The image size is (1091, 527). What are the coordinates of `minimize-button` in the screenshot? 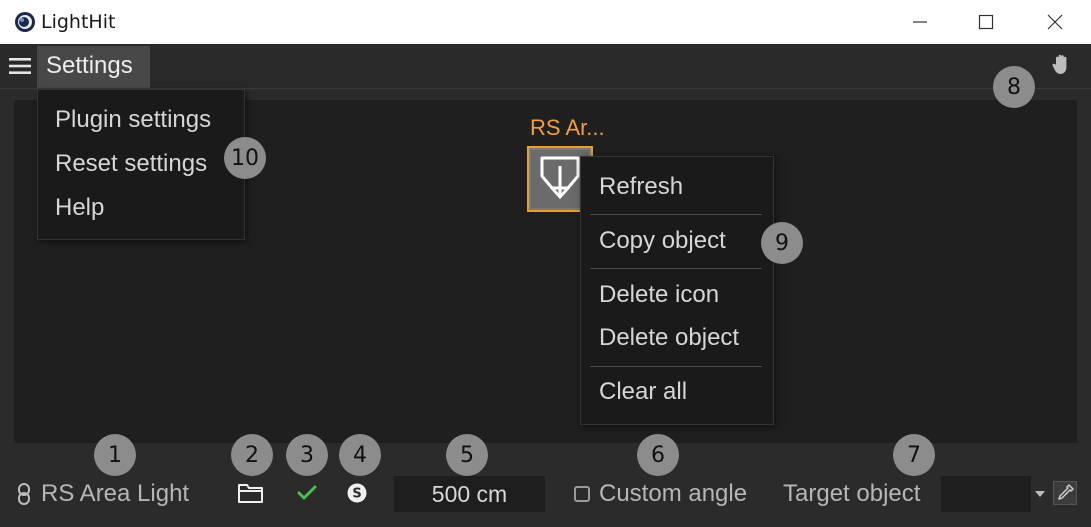 It's located at (920, 22).